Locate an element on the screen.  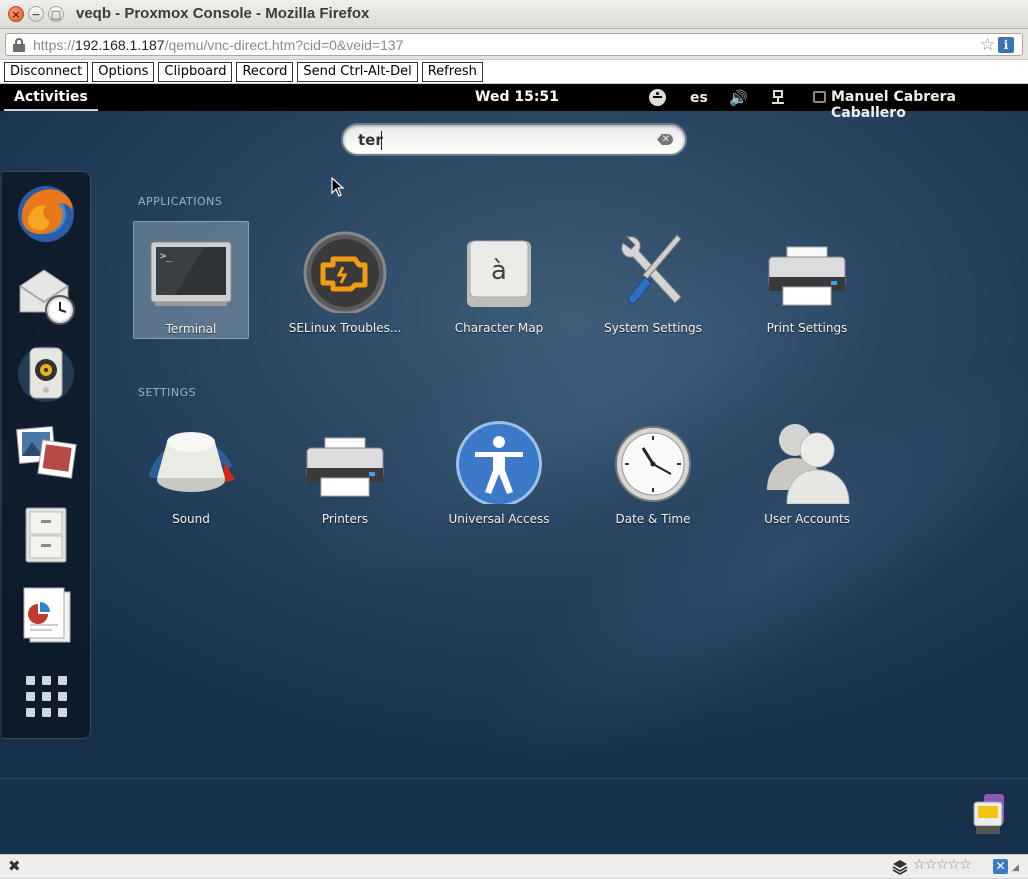
photos-icon is located at coordinates (46, 454).